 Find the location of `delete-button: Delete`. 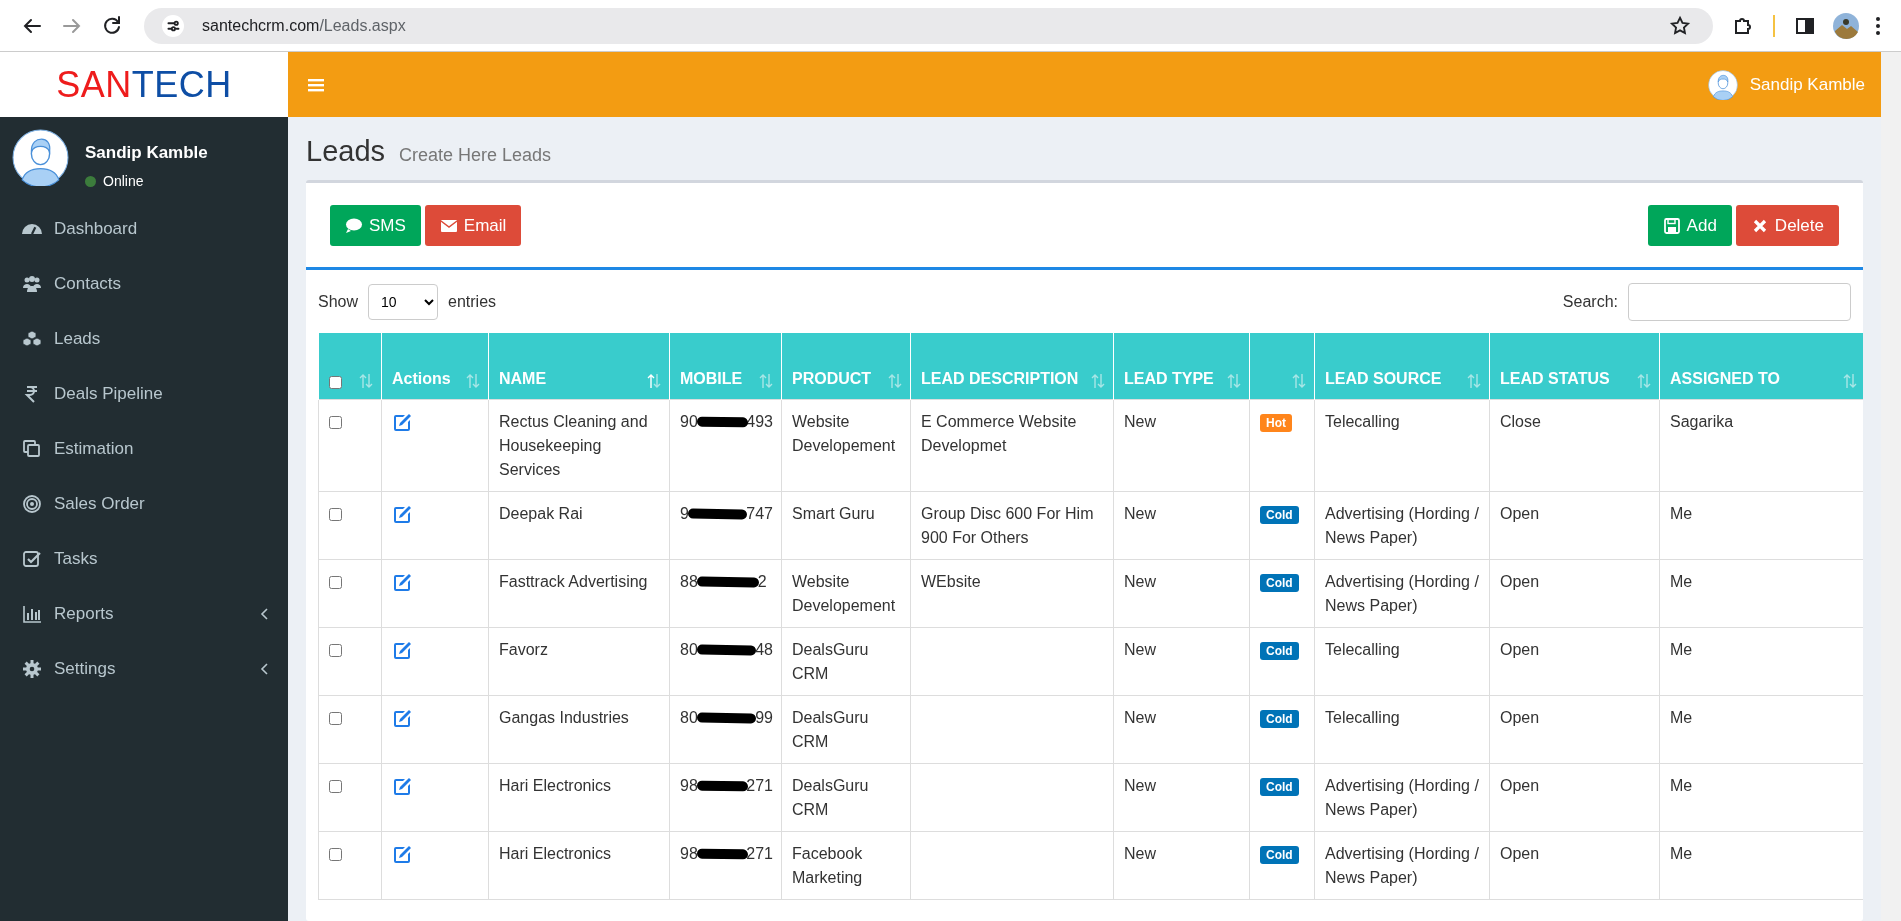

delete-button: Delete is located at coordinates (1787, 225).